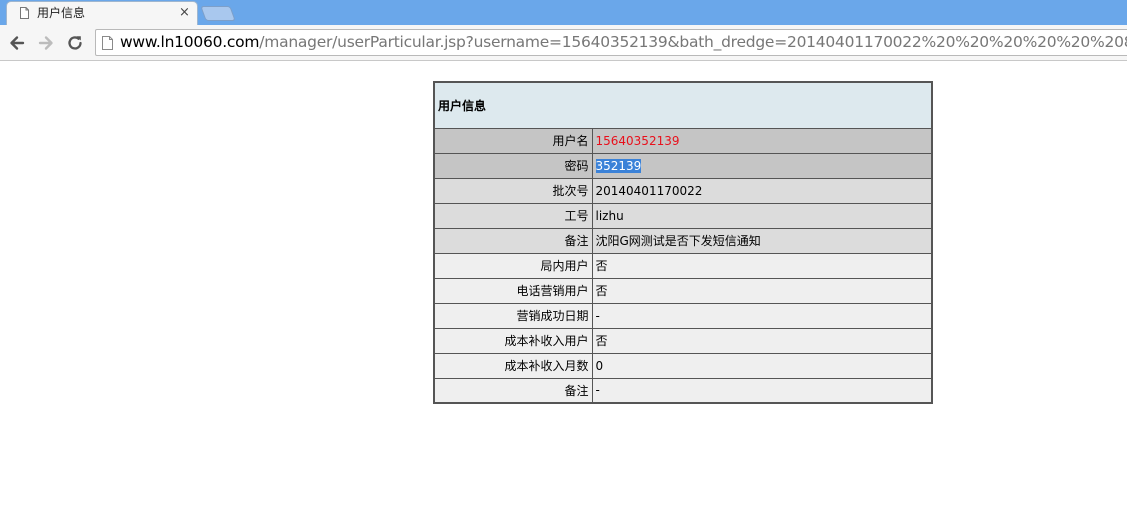 This screenshot has width=1127, height=512. I want to click on username-value: 15640352139, so click(762, 140).